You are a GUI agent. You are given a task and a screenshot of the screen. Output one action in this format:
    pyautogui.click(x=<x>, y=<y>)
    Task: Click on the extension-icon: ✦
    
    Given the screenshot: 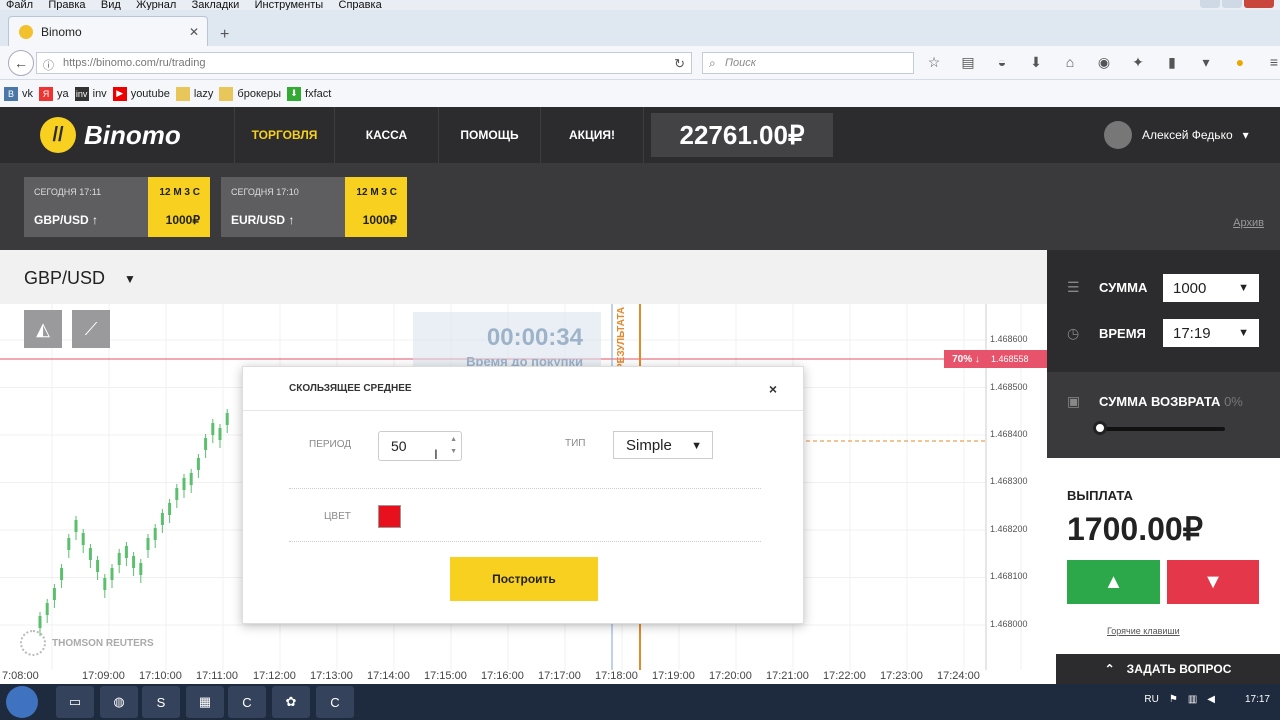 What is the action you would take?
    pyautogui.click(x=1138, y=62)
    